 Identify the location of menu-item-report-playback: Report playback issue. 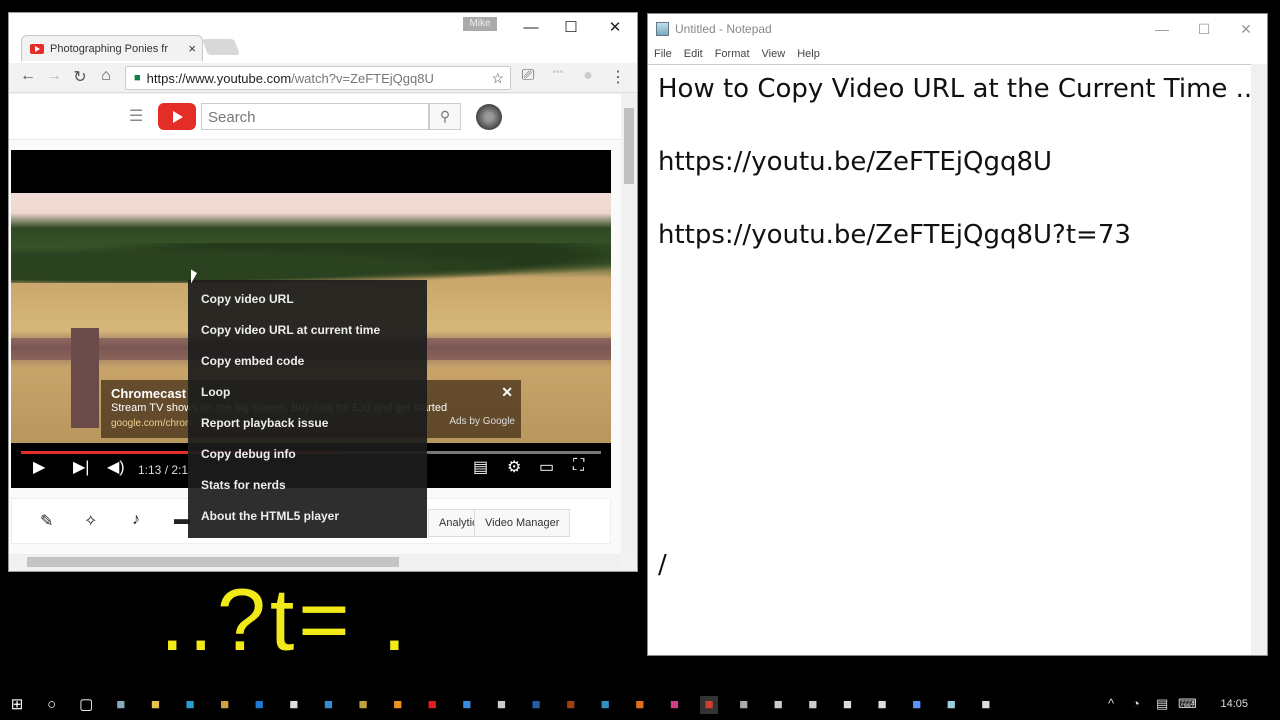
(307, 423).